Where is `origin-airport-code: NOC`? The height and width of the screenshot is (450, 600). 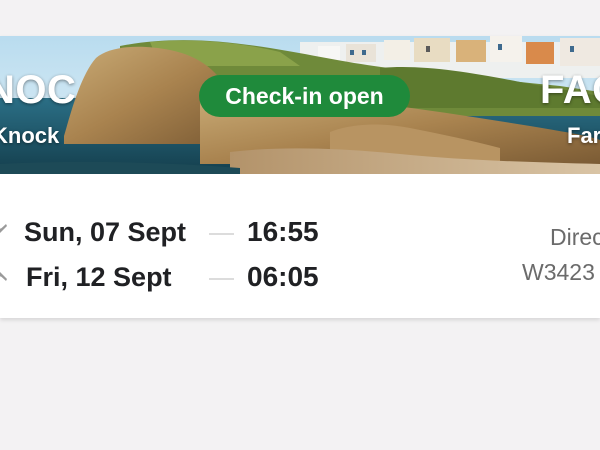
origin-airport-code: NOC is located at coordinates (38, 90).